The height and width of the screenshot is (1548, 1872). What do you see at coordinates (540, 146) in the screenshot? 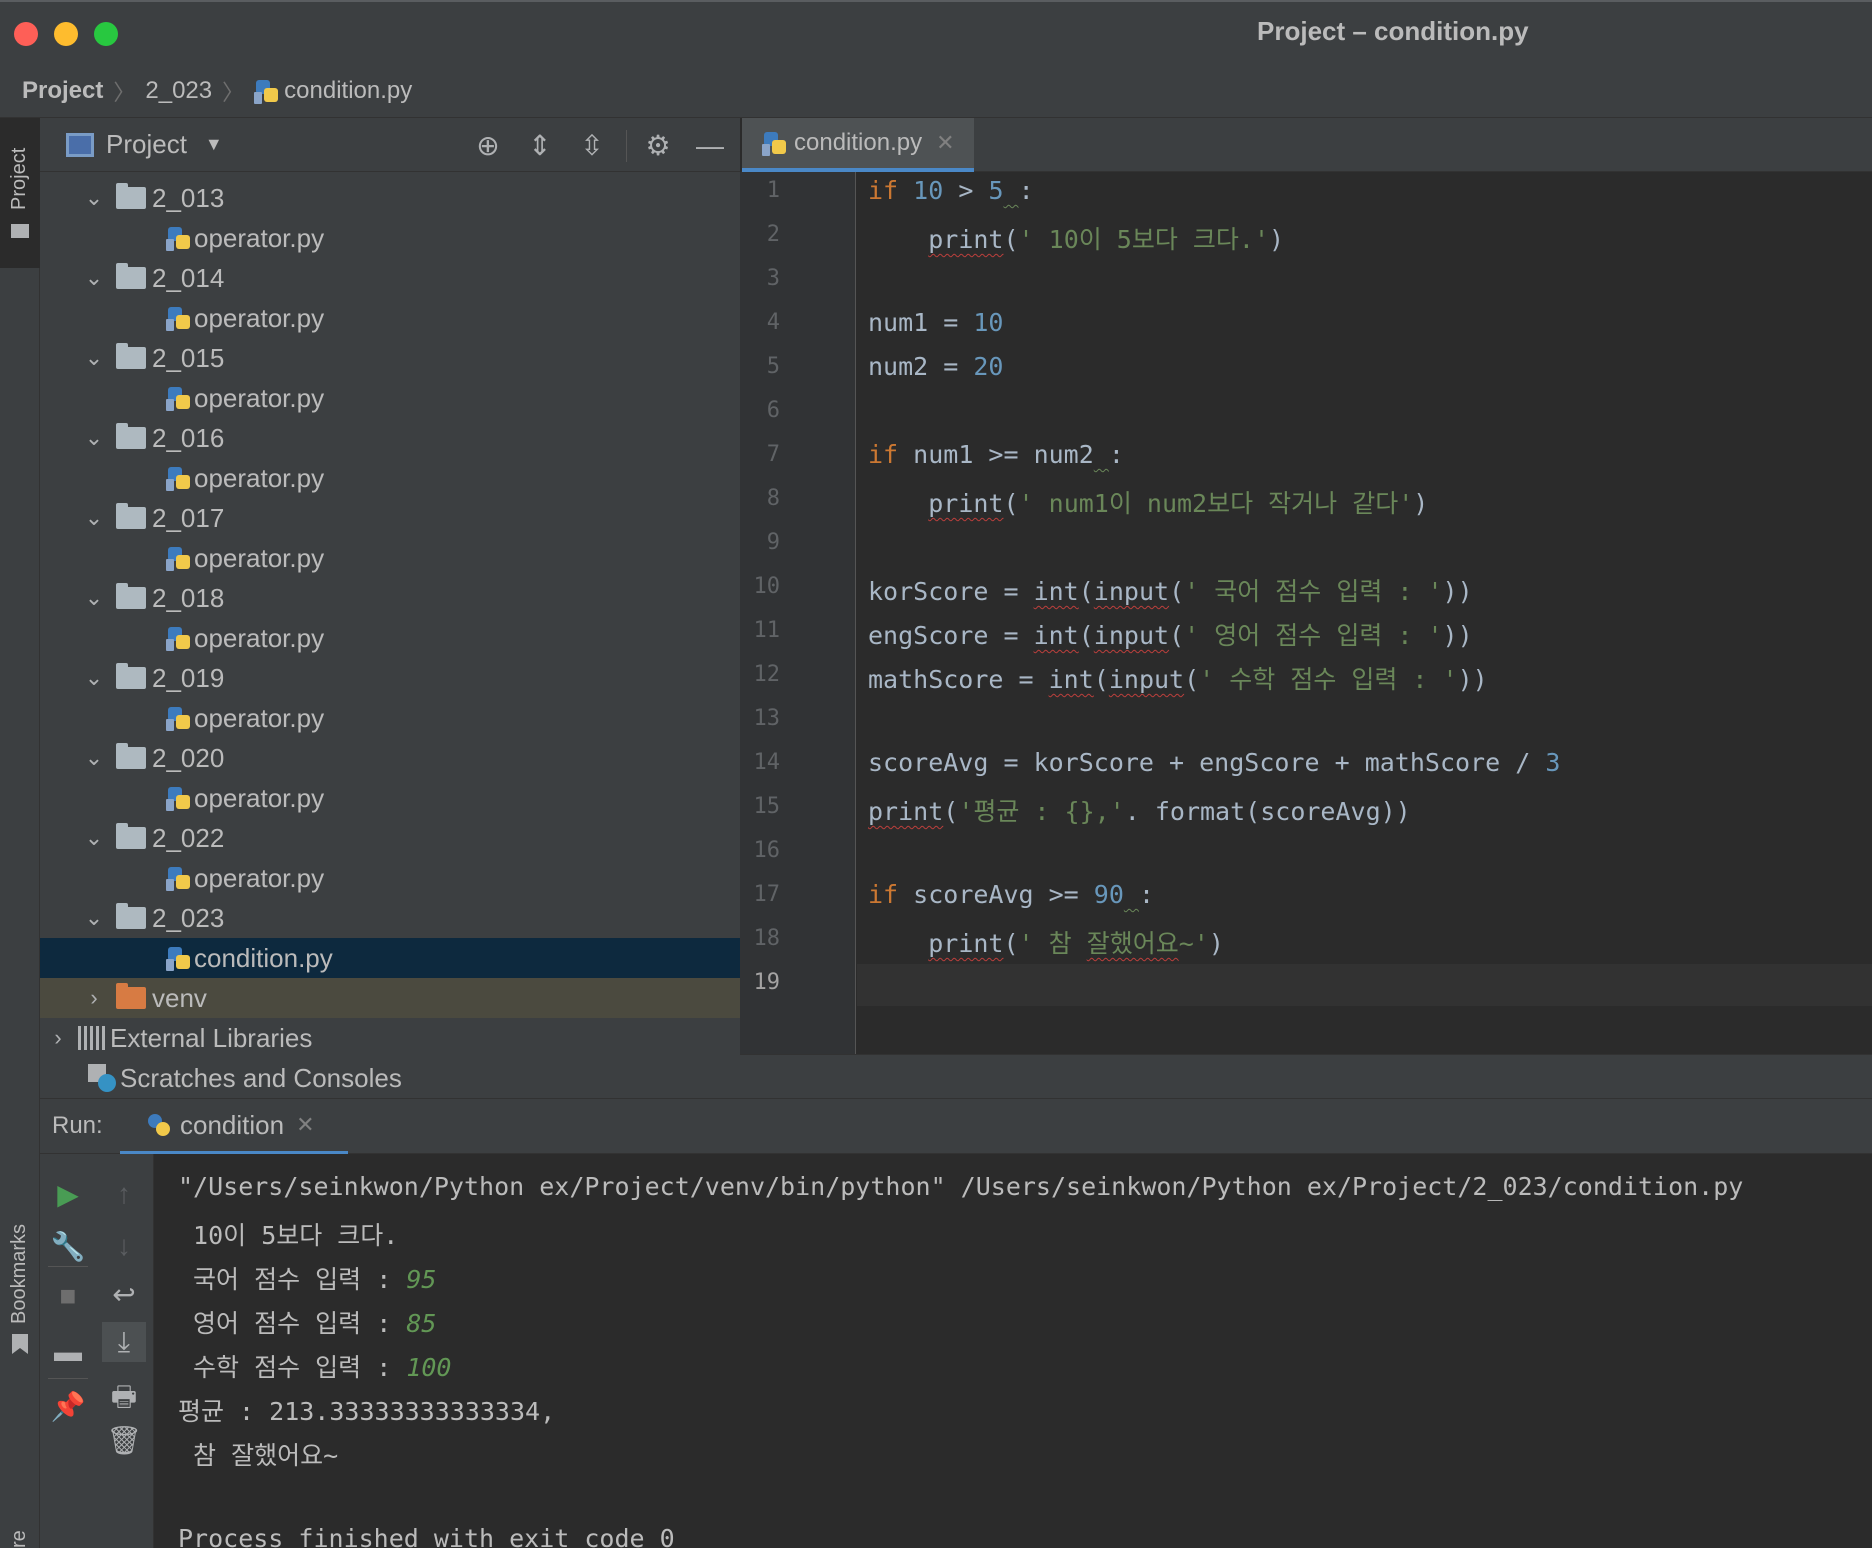
I see `expand-all-icon: ⇕` at bounding box center [540, 146].